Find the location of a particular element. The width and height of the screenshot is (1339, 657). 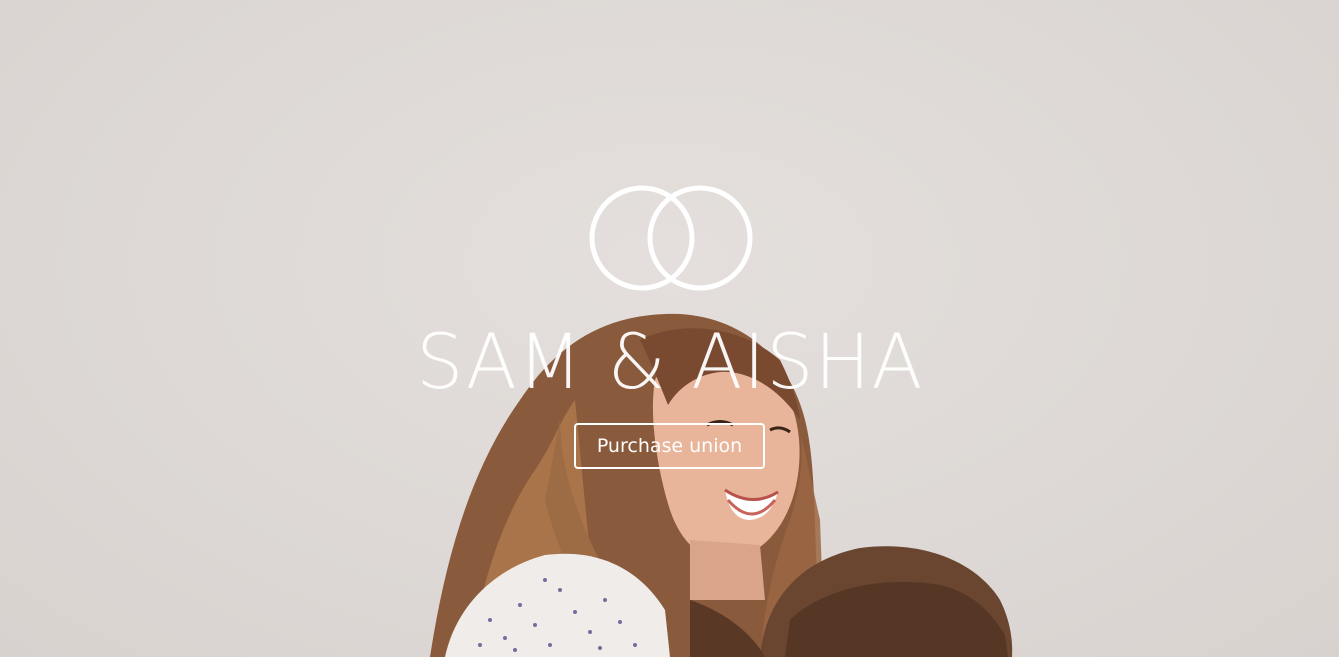

couple-names-heading: SAM & AISHA is located at coordinates (669, 362).